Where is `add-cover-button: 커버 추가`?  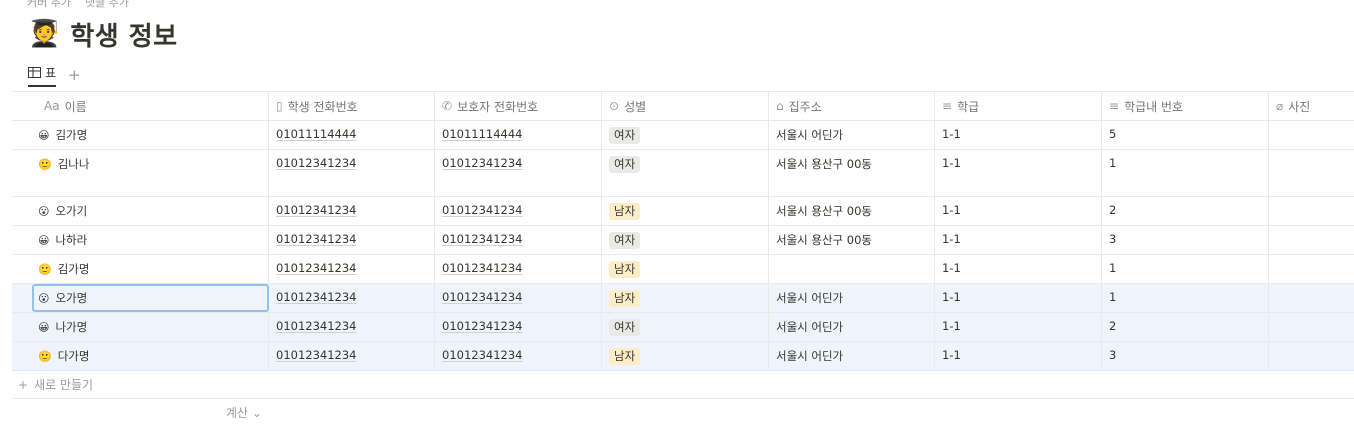 add-cover-button: 커버 추가 is located at coordinates (49, 4).